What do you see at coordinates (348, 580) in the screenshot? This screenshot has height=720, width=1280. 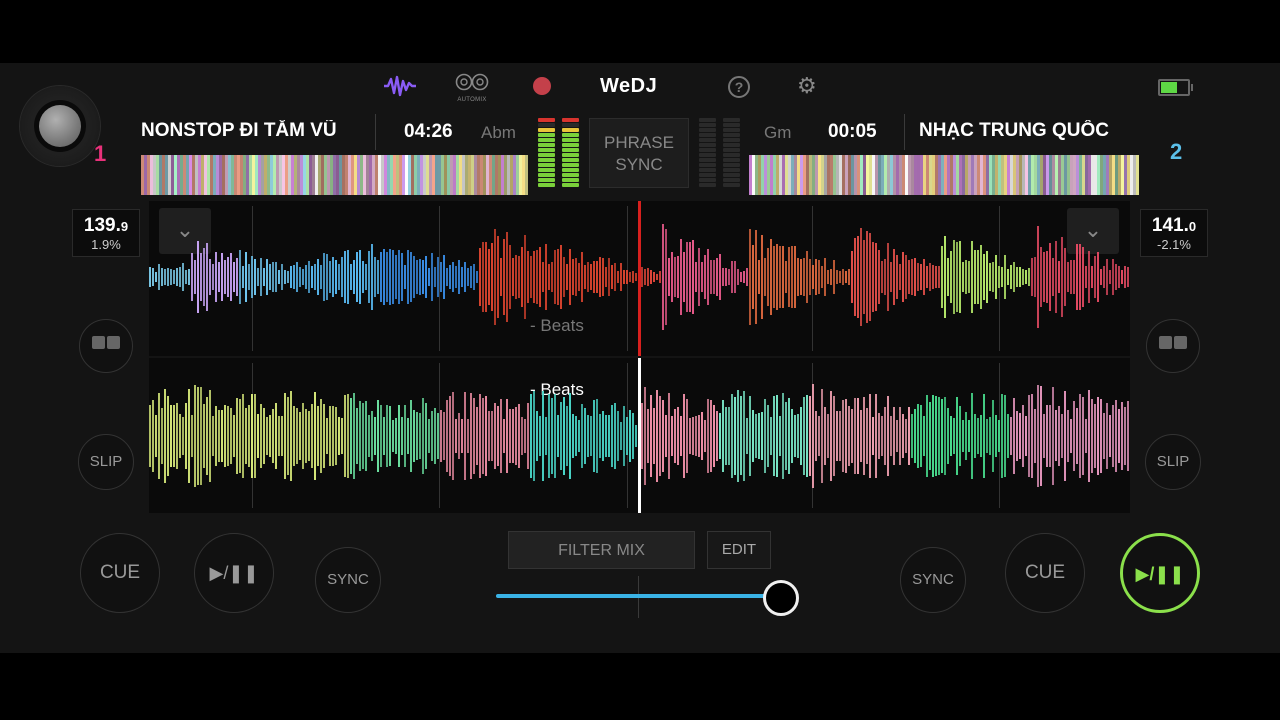 I see `deck1-sync-button: SYNC` at bounding box center [348, 580].